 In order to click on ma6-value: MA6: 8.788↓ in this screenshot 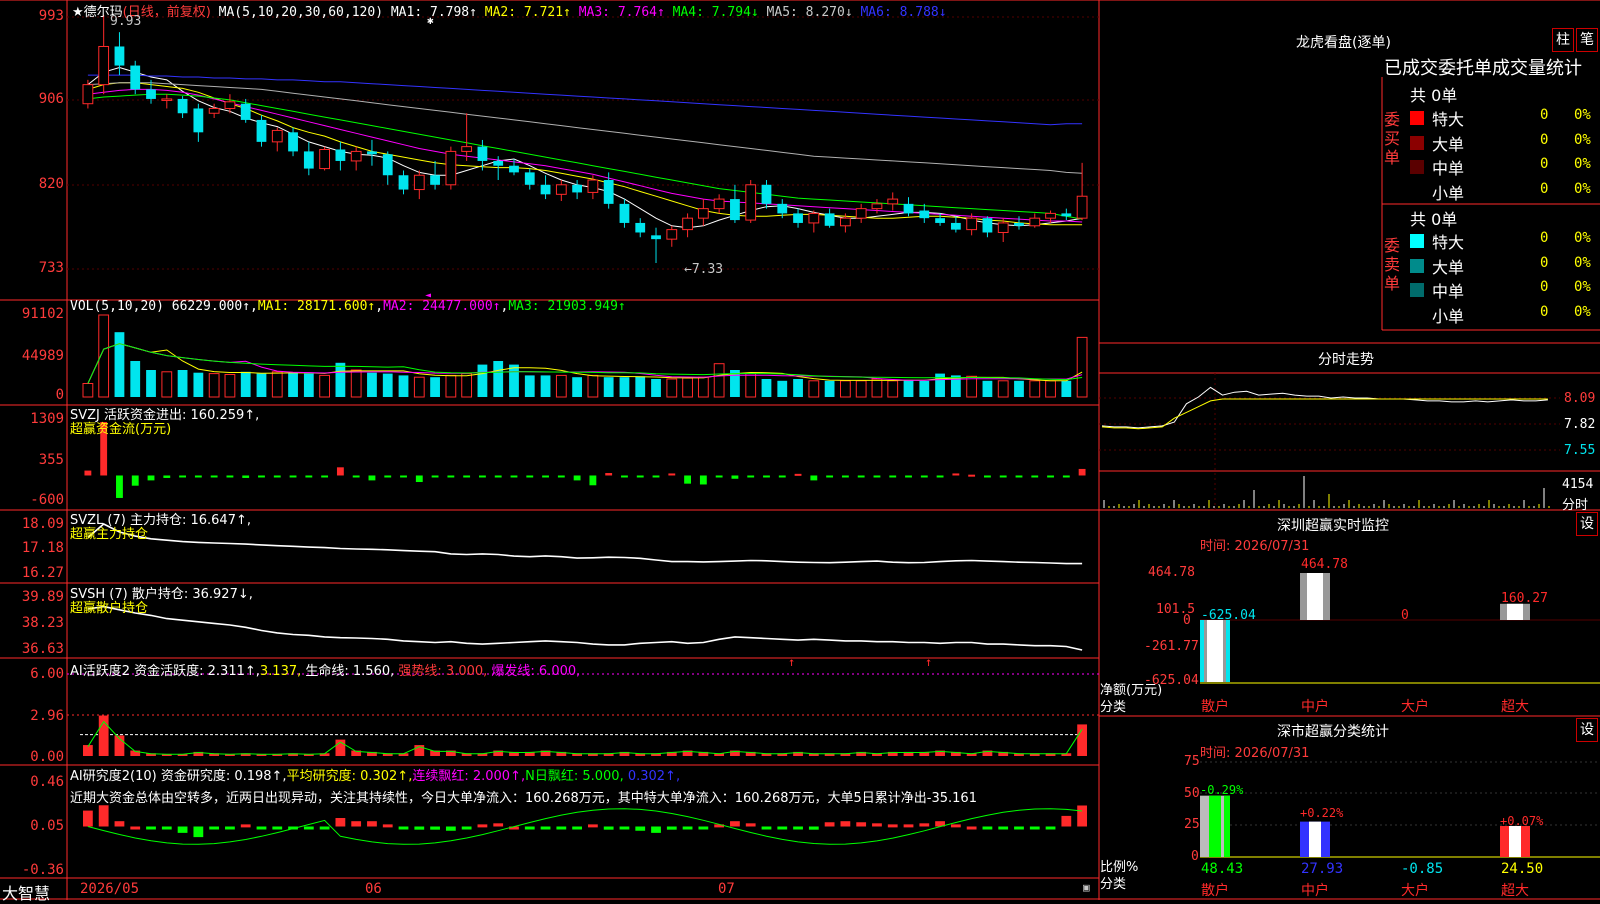, I will do `click(903, 12)`.